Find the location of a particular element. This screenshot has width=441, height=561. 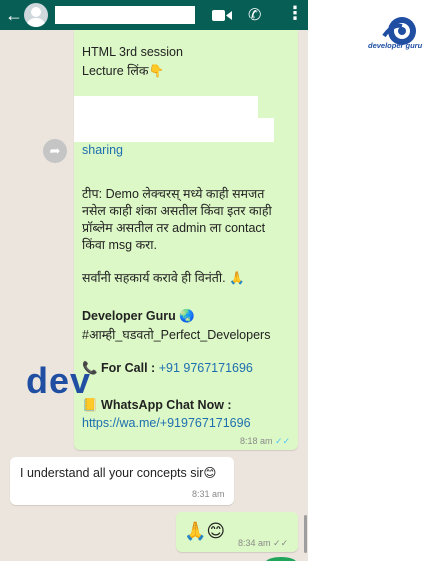

message-time: 8:18 am ✓✓ is located at coordinates (265, 441).